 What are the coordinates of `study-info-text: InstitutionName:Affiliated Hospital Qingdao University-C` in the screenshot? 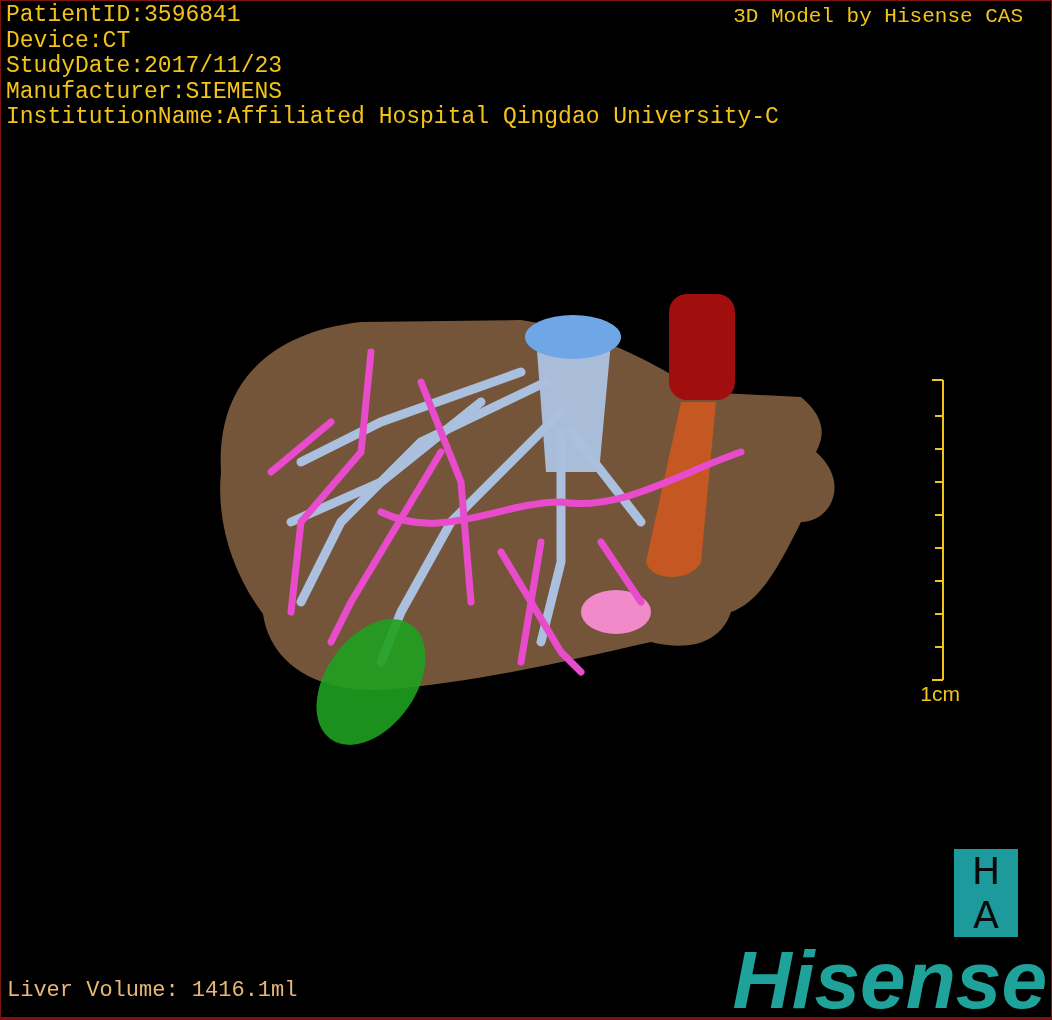 It's located at (392, 118).